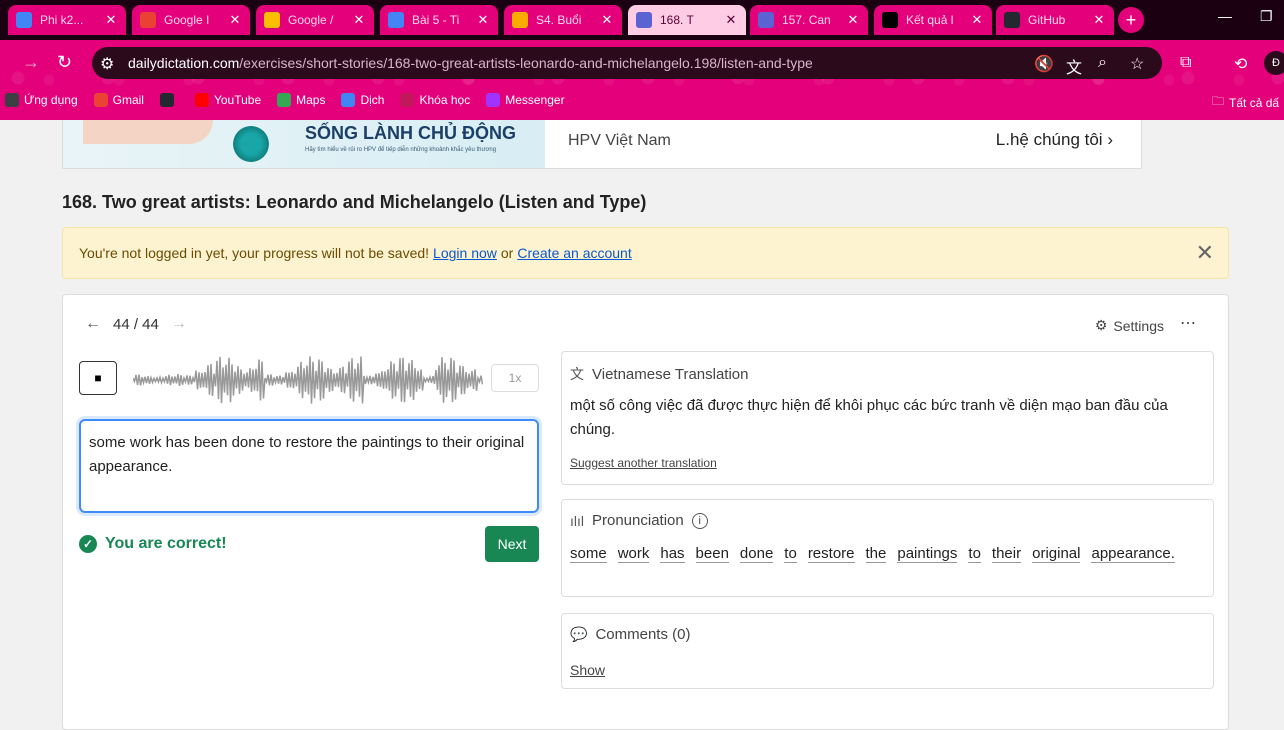 Image resolution: width=1284 pixels, height=730 pixels. What do you see at coordinates (643, 463) in the screenshot?
I see `suggest-translation-link: Suggest another translation` at bounding box center [643, 463].